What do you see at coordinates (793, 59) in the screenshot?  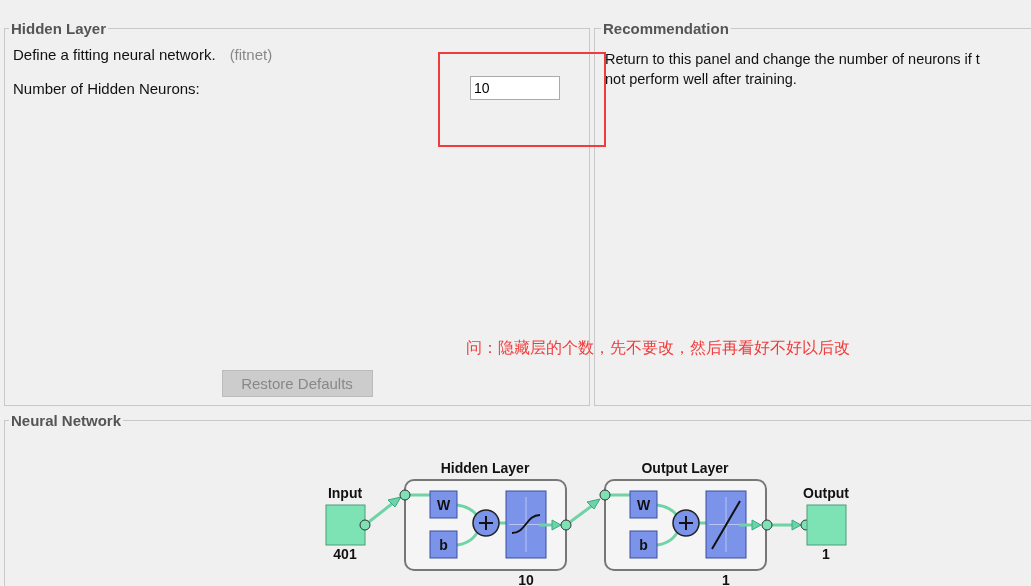 I see `recommendation-text: Return to this panel and change the number of neurons if t` at bounding box center [793, 59].